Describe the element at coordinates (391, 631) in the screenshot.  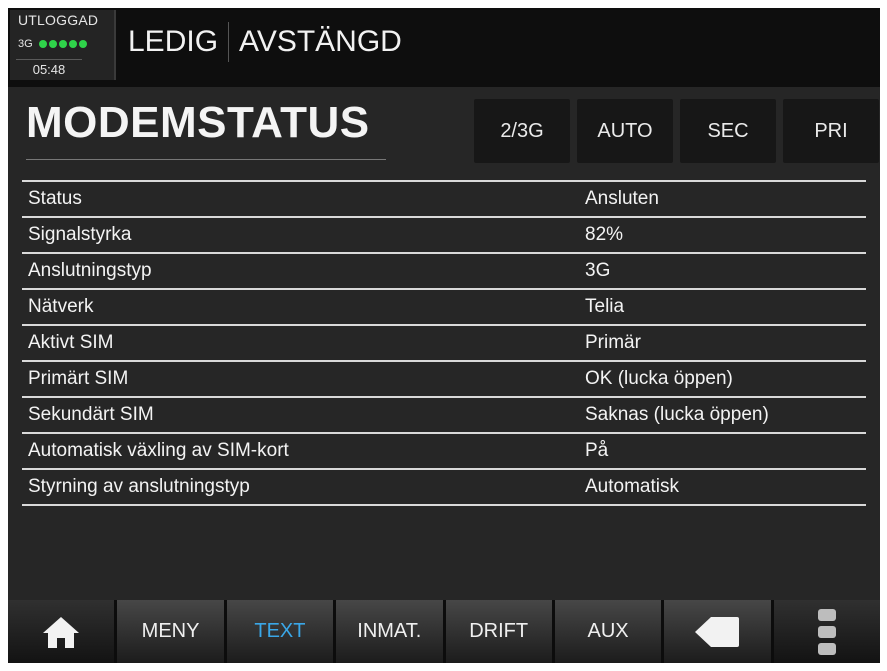
I see `nav-item-inmat: INMAT.` at that location.